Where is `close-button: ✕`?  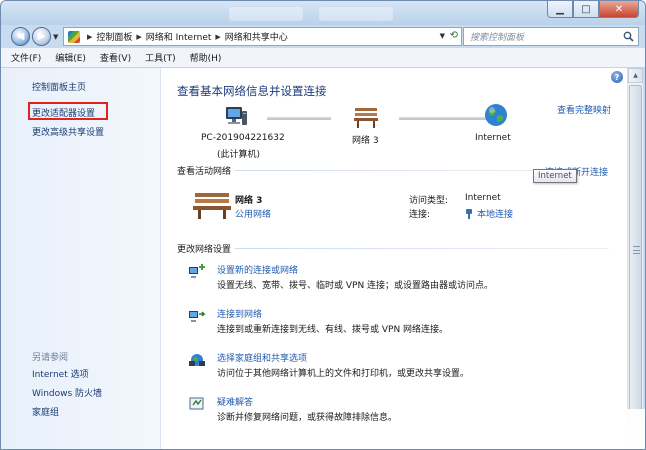
close-button: ✕ is located at coordinates (619, 9).